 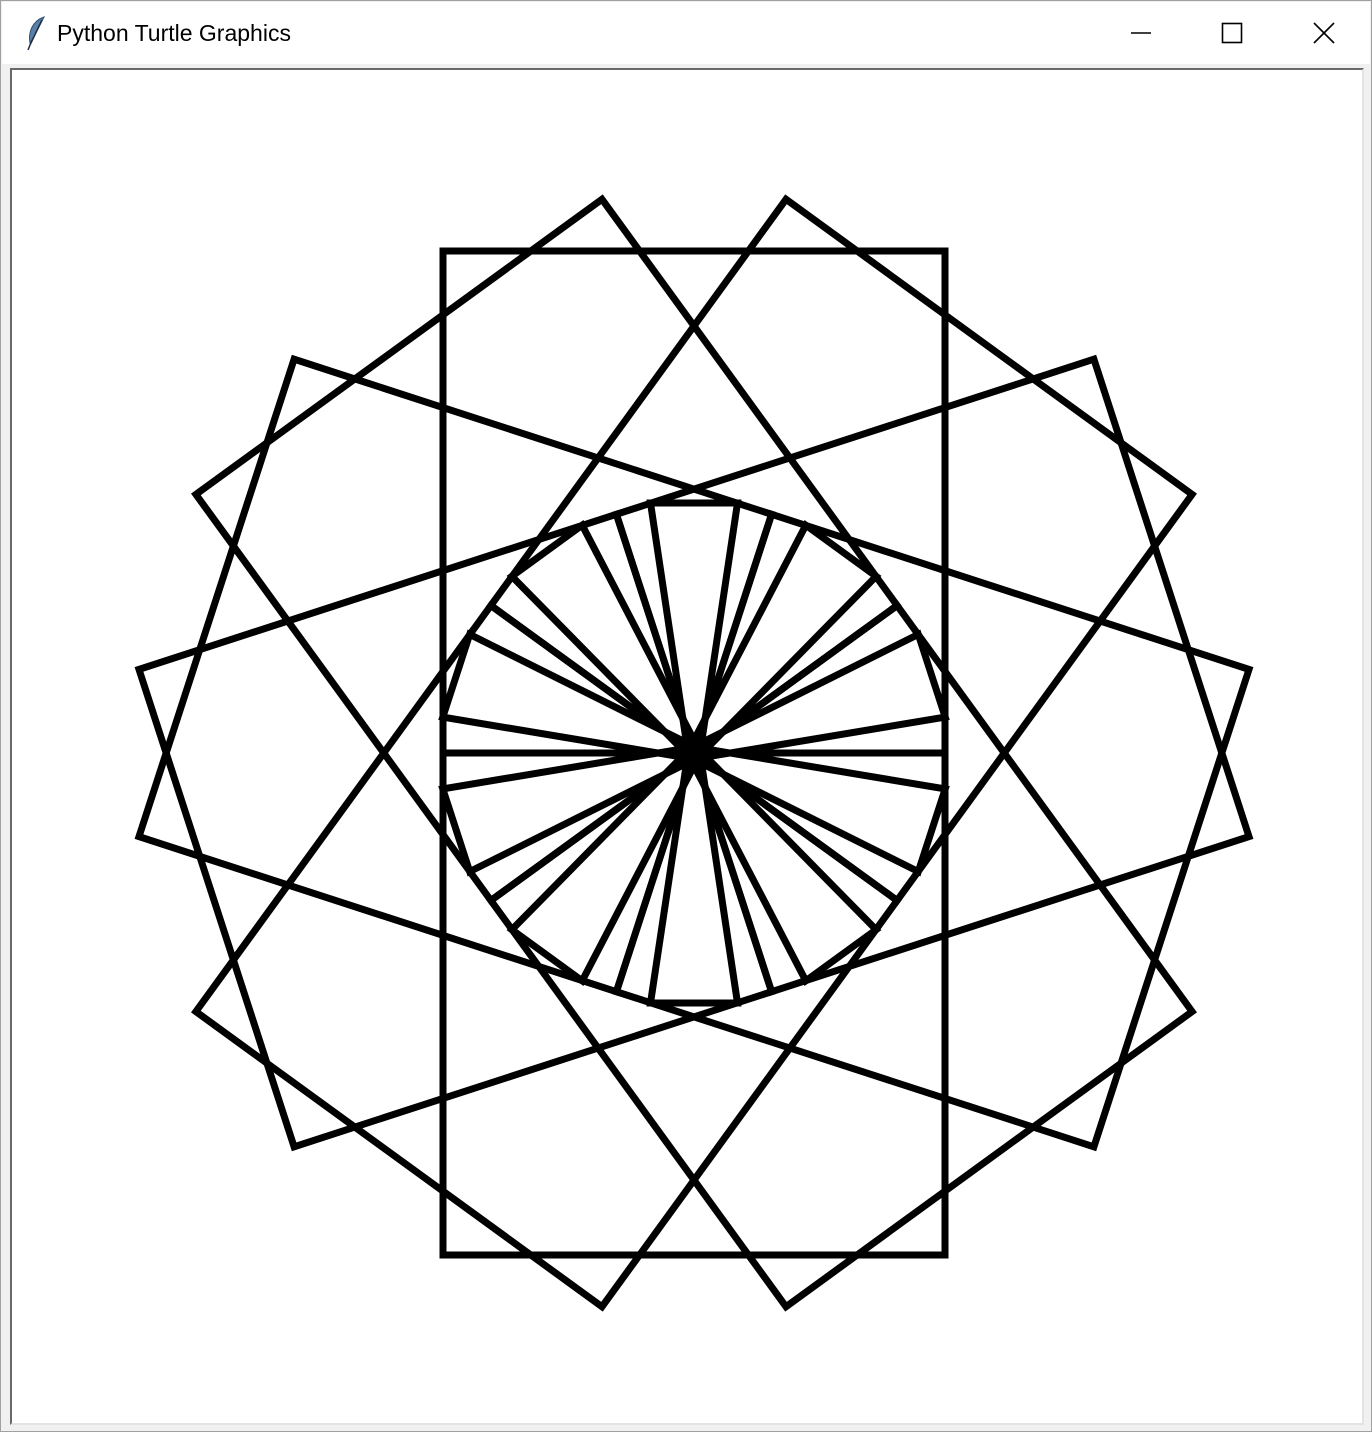 I want to click on close-button, so click(x=1324, y=33).